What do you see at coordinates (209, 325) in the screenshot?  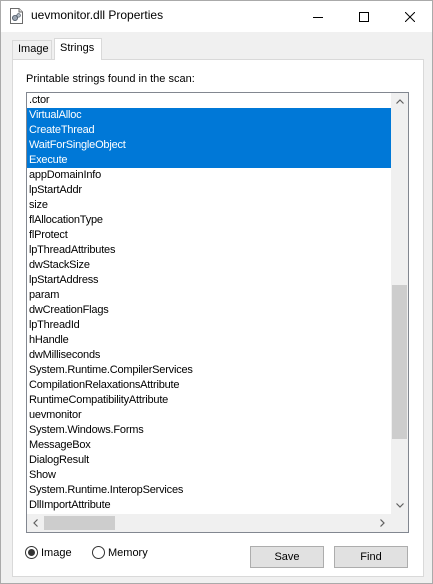 I see `list-item: lpThreadId` at bounding box center [209, 325].